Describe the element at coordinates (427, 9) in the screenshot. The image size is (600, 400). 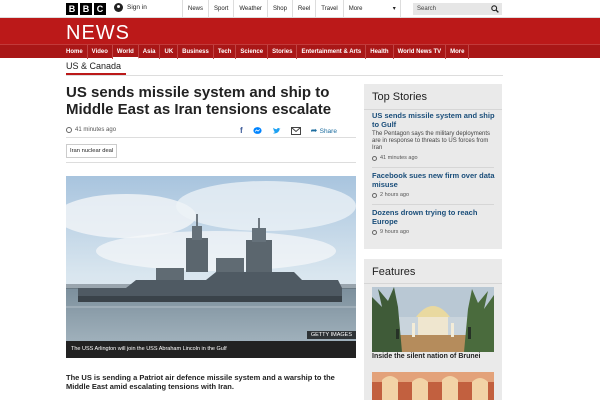
I see `search-placeholder: Search` at that location.